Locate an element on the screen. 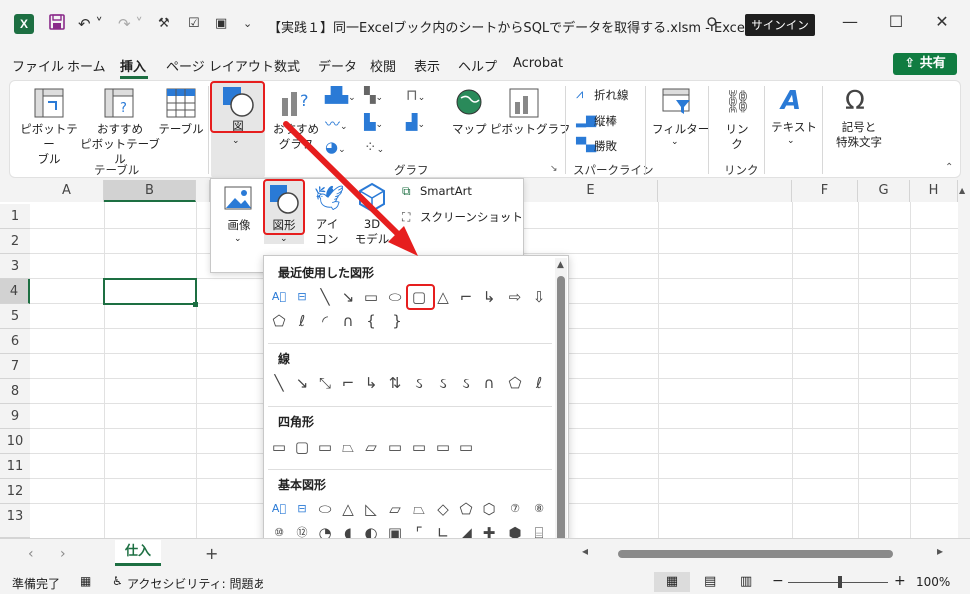  parallelogram-shape-icon: ▱ is located at coordinates (395, 509).